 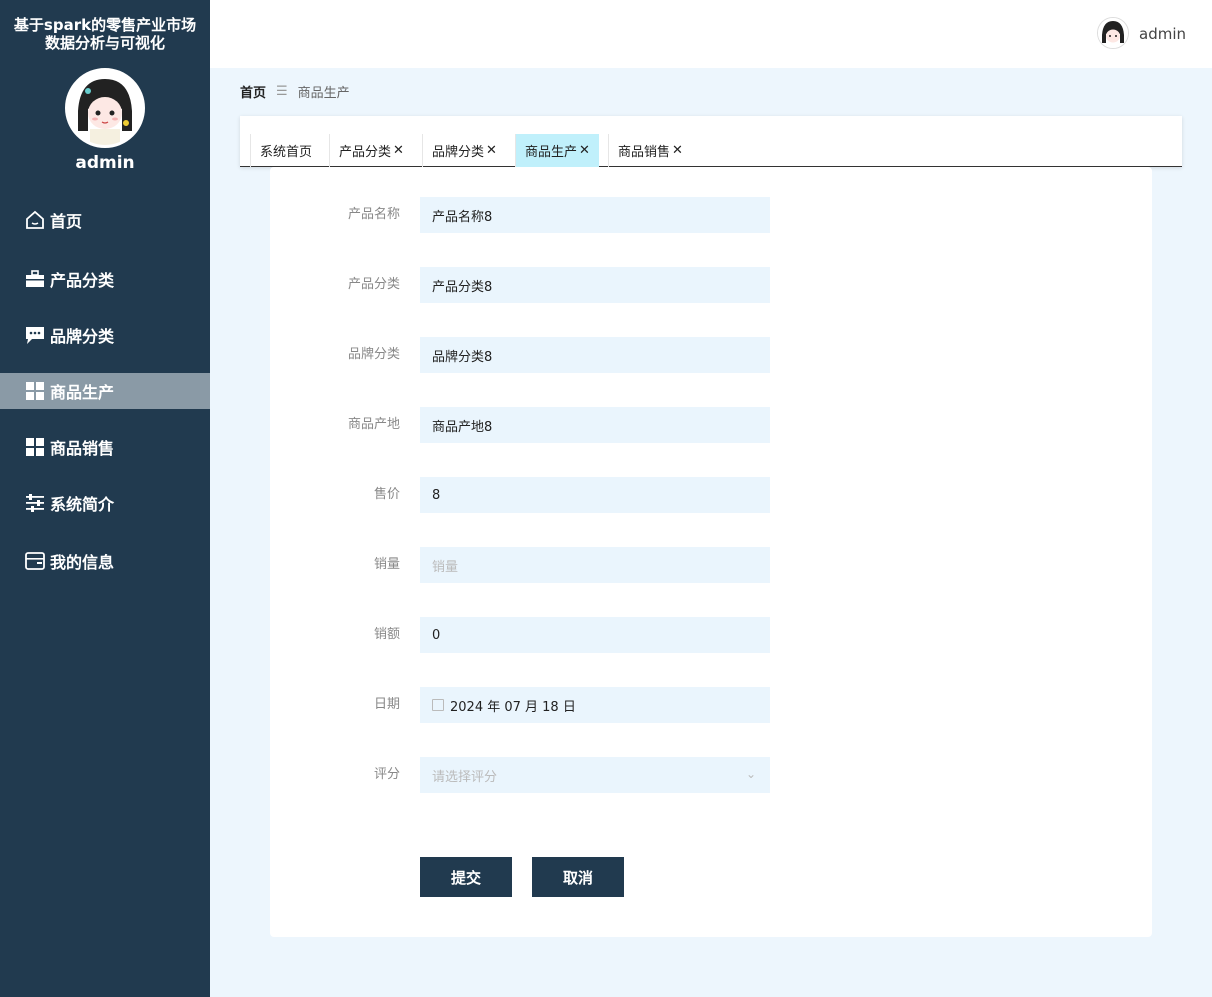 I want to click on calendar-icon, so click(x=438, y=705).